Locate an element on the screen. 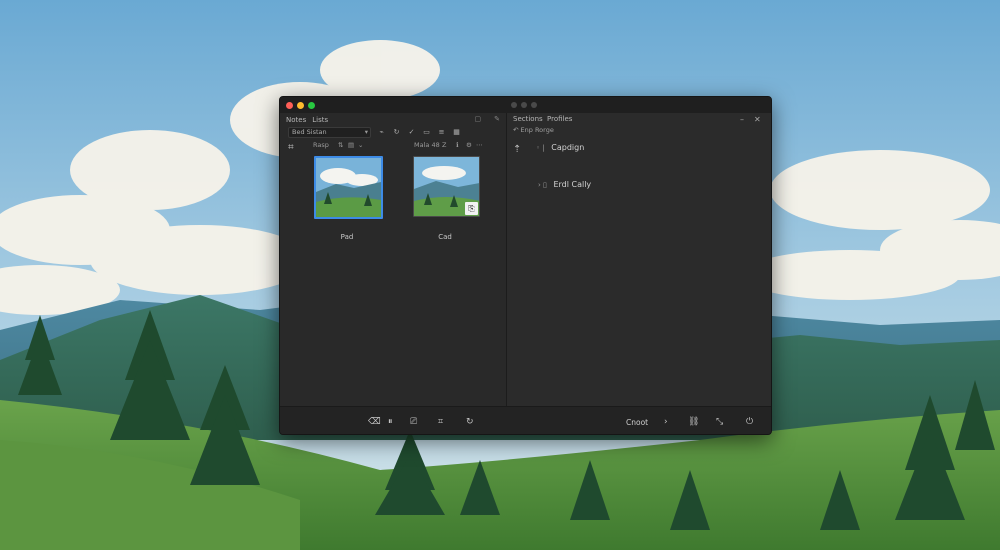 The width and height of the screenshot is (1000, 550). thumbnail-pad is located at coordinates (348, 187).